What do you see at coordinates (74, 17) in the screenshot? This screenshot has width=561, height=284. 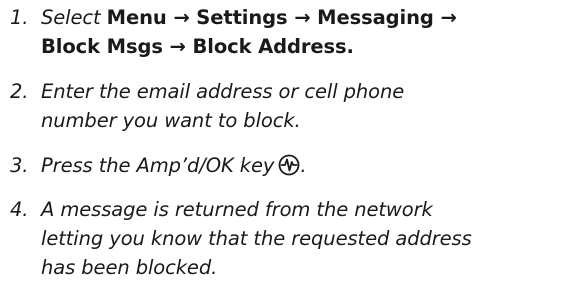 I see `step-1-prefix: Select` at bounding box center [74, 17].